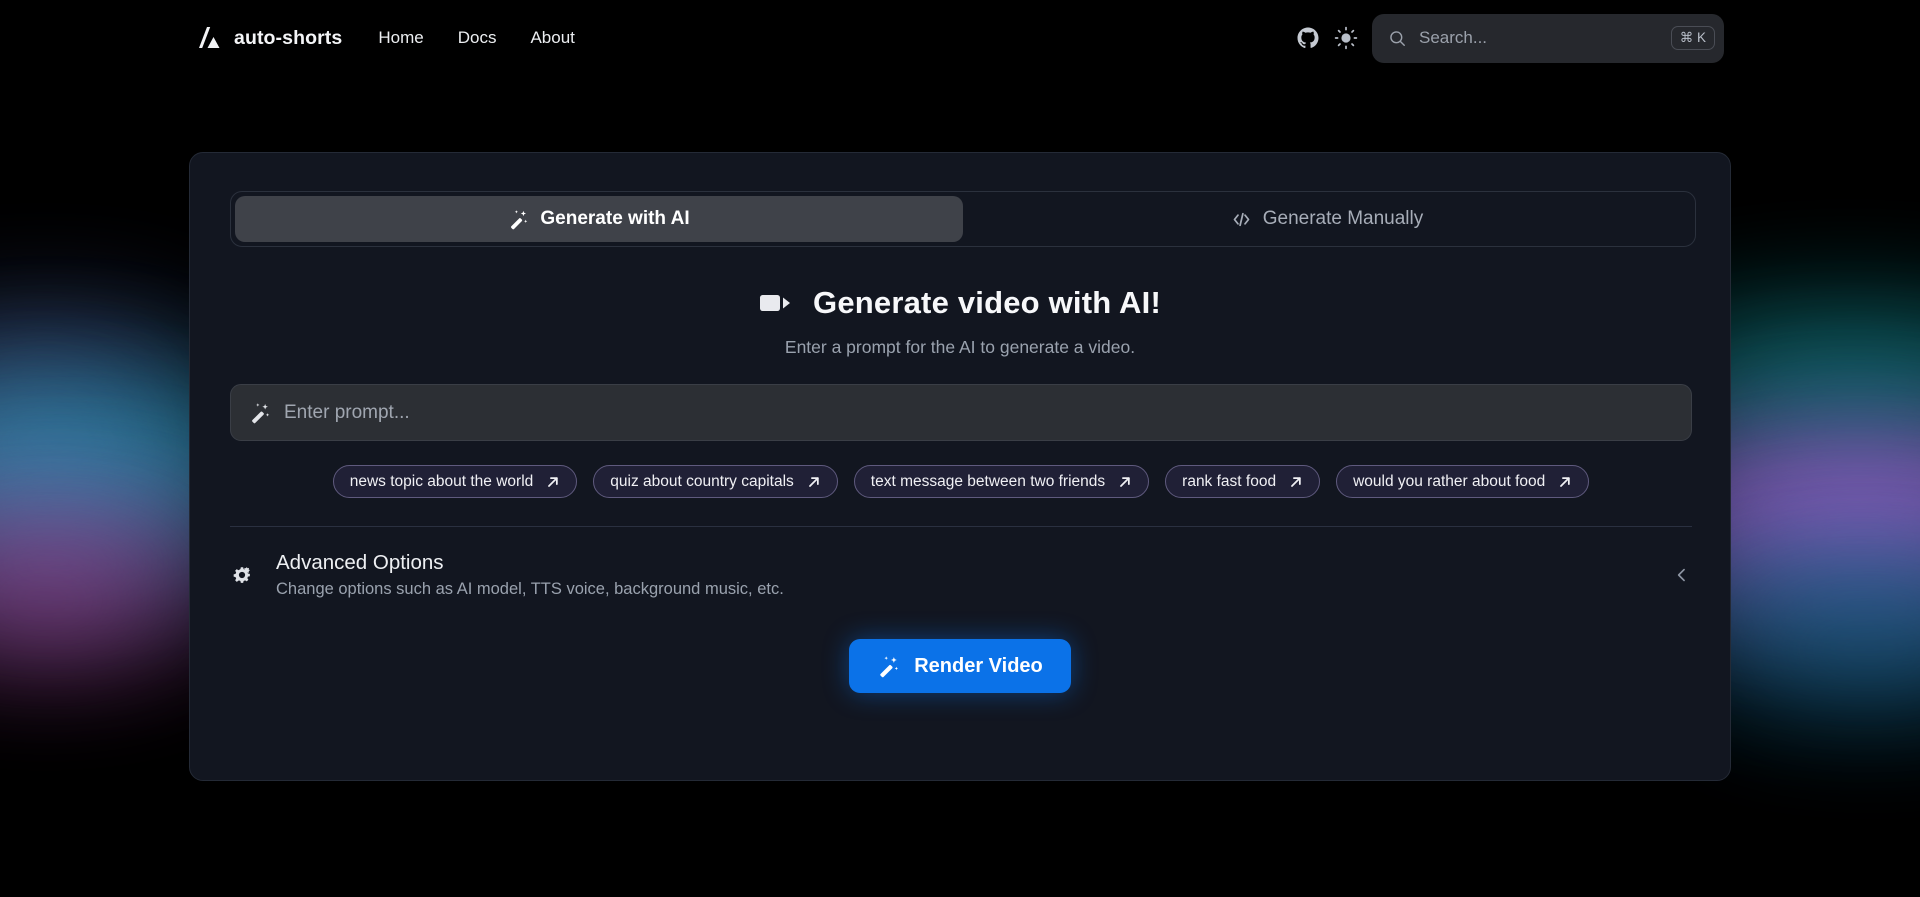  What do you see at coordinates (615, 218) in the screenshot?
I see `tab-label: Generate with AI` at bounding box center [615, 218].